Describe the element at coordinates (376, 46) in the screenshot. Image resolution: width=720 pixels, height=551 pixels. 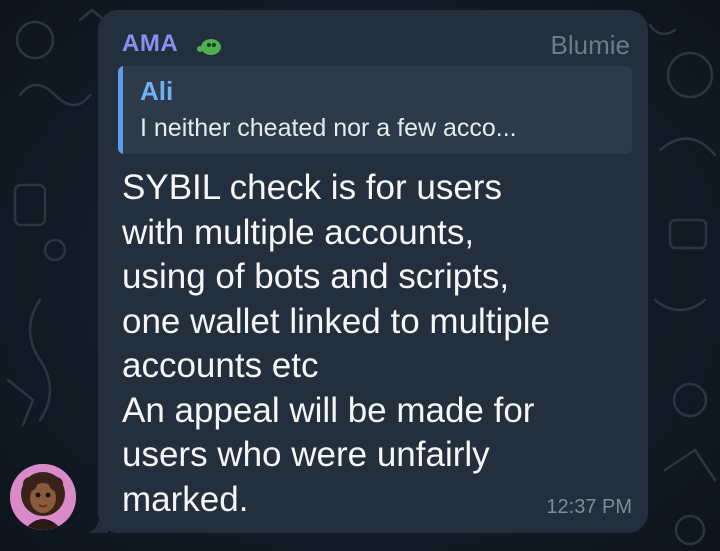
I see `sender-row: AMA Blumie` at that location.